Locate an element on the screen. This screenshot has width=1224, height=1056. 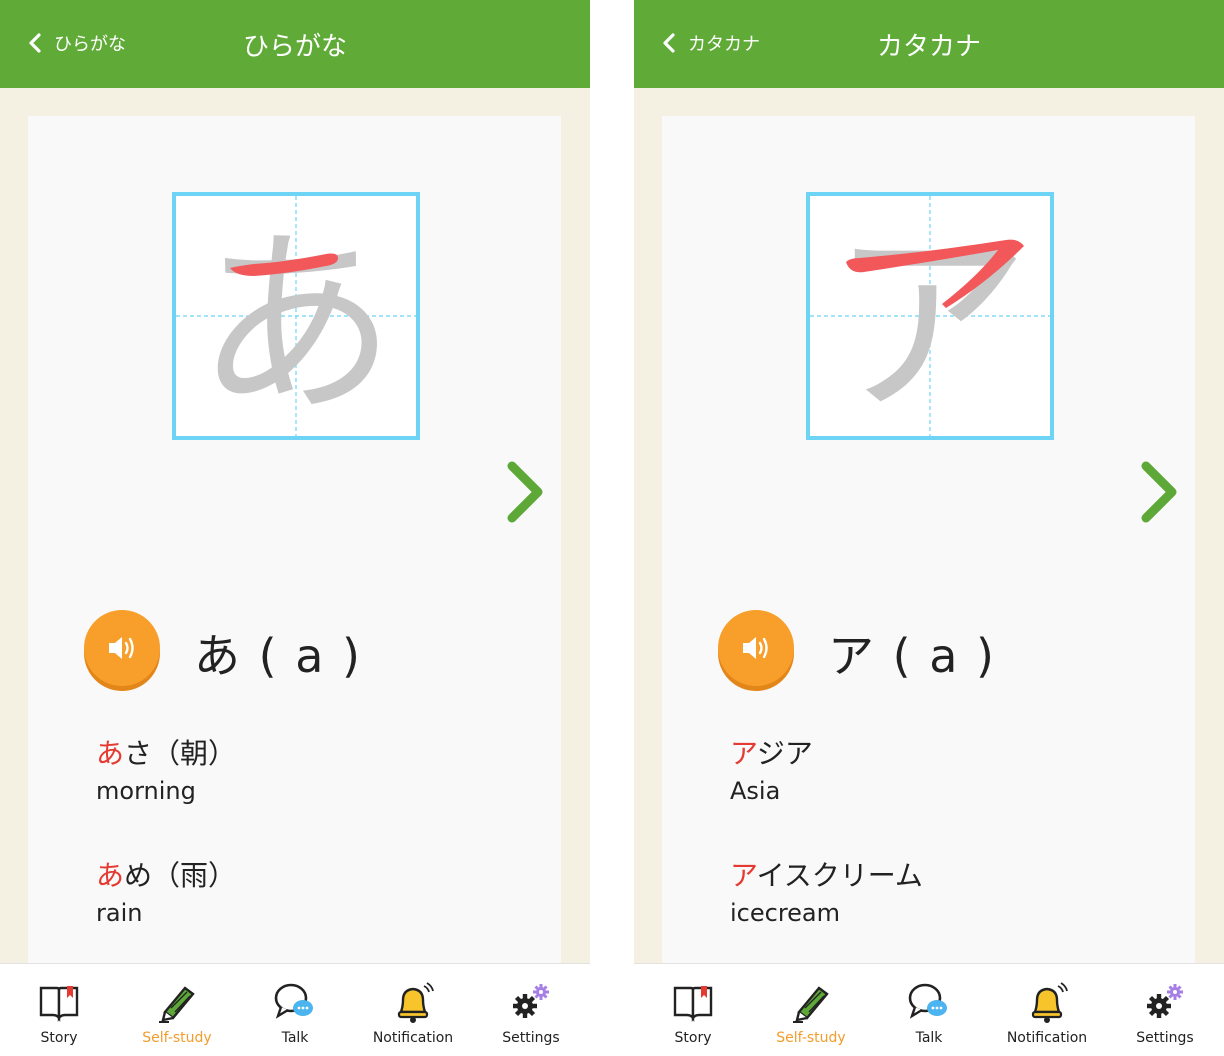
stroke-diagram-a: ア is located at coordinates (930, 316).